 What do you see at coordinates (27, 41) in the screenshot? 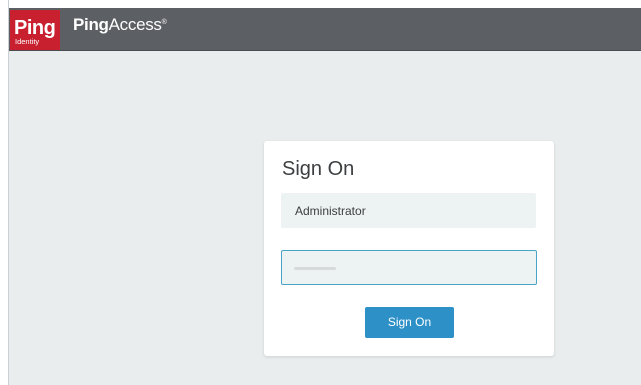
I see `logo-subtext: Identity` at bounding box center [27, 41].